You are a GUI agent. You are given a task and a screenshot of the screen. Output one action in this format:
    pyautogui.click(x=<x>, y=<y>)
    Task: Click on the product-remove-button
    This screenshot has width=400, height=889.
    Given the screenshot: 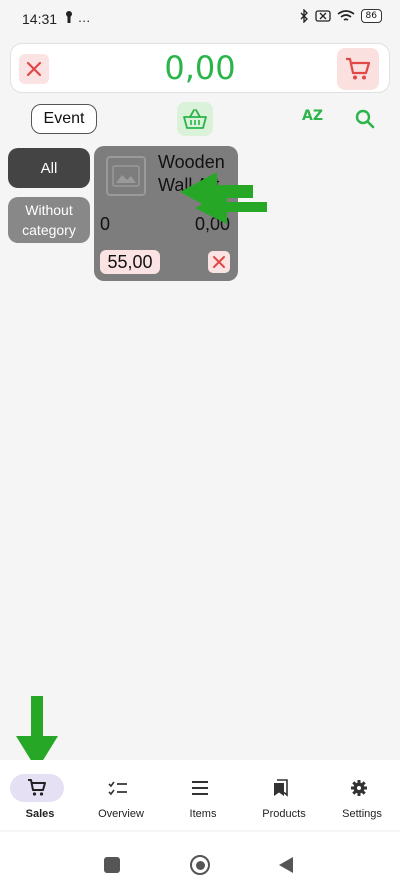 What is the action you would take?
    pyautogui.click(x=219, y=262)
    